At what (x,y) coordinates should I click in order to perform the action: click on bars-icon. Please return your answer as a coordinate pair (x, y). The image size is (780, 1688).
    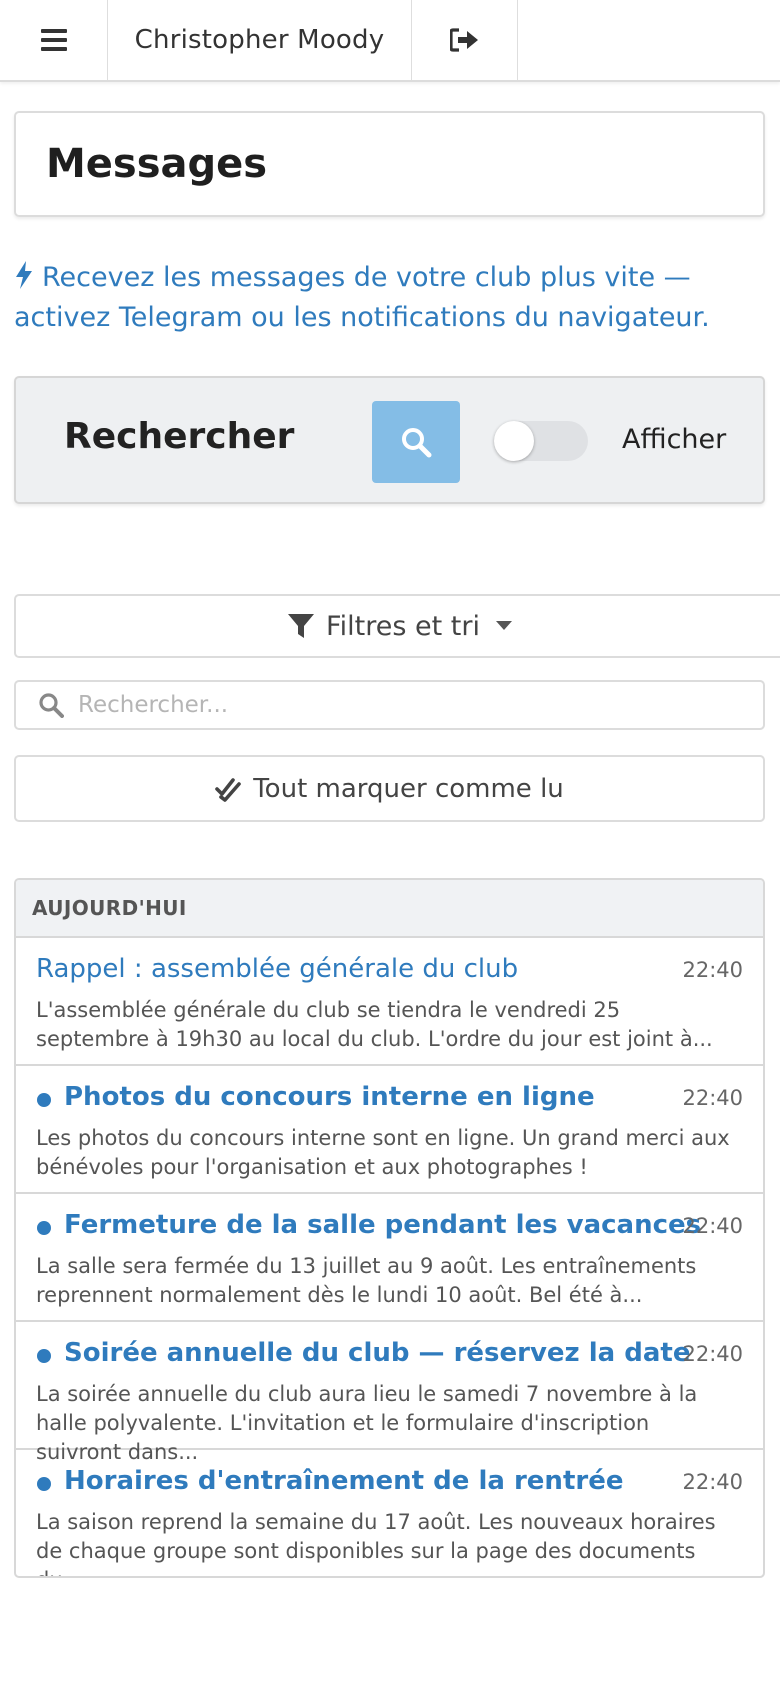
    Looking at the image, I should click on (53, 40).